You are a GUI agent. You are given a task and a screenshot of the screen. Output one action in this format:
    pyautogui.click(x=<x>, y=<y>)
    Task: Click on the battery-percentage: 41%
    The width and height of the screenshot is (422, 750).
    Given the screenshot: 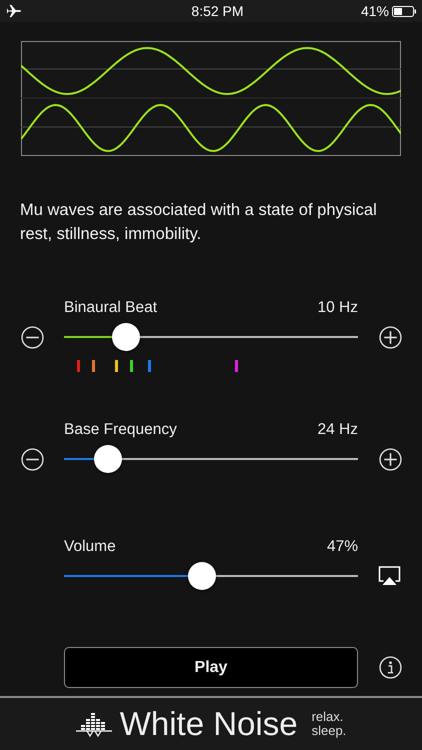 What is the action you would take?
    pyautogui.click(x=374, y=11)
    